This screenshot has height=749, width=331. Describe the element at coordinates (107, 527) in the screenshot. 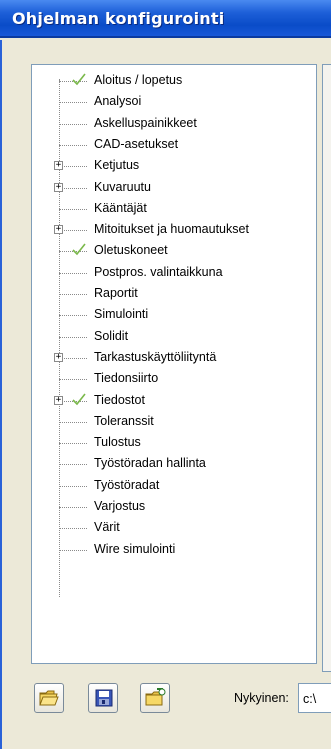

I see `tree-item-label: Värit` at that location.